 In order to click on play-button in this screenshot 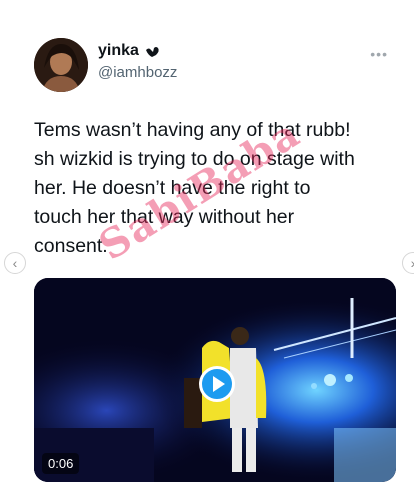, I will do `click(217, 384)`.